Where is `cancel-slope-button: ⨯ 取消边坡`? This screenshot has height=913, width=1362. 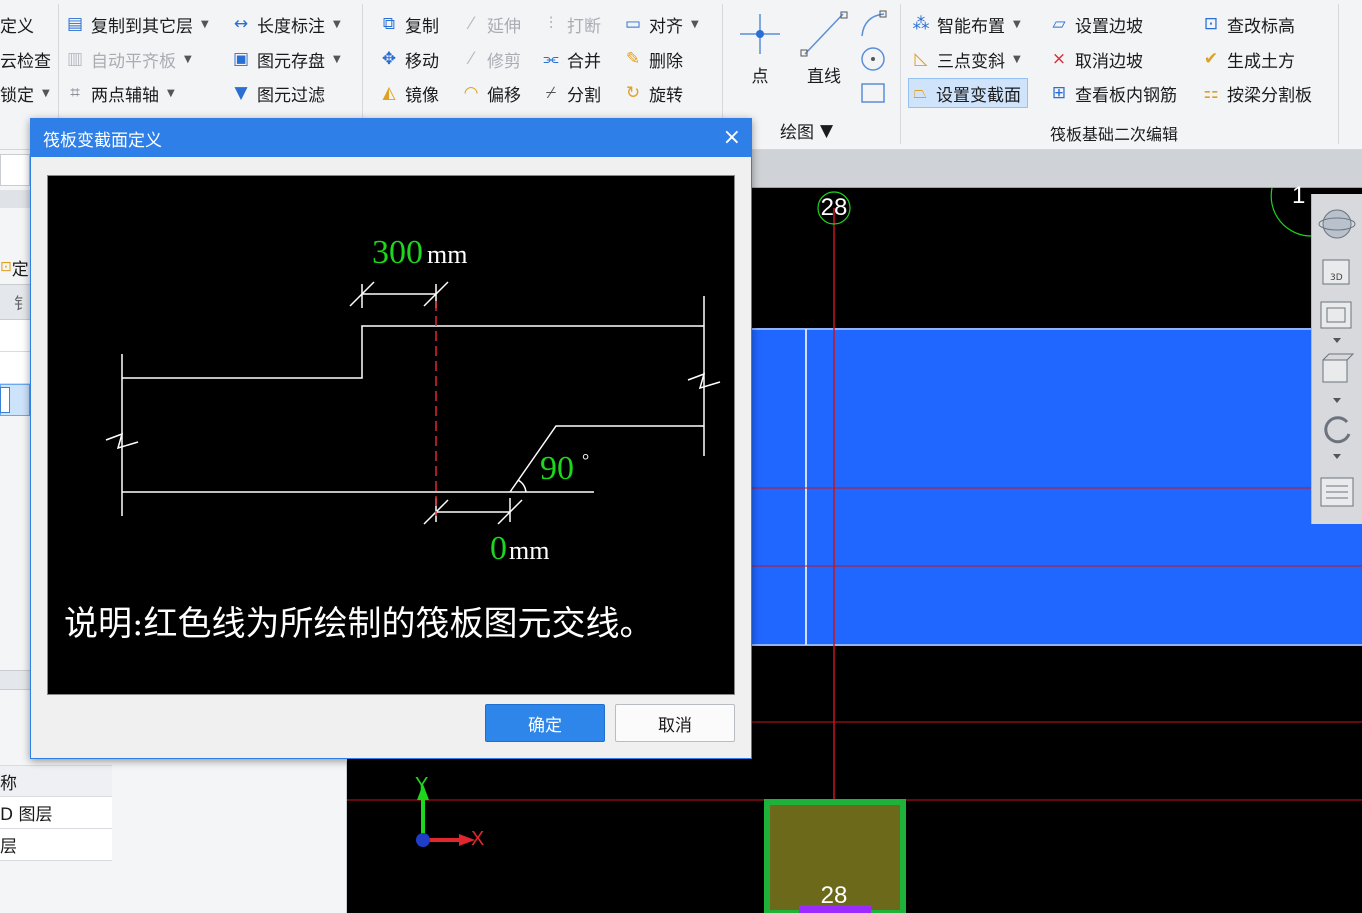
cancel-slope-button: ⨯ 取消边坡 is located at coordinates (1095, 59).